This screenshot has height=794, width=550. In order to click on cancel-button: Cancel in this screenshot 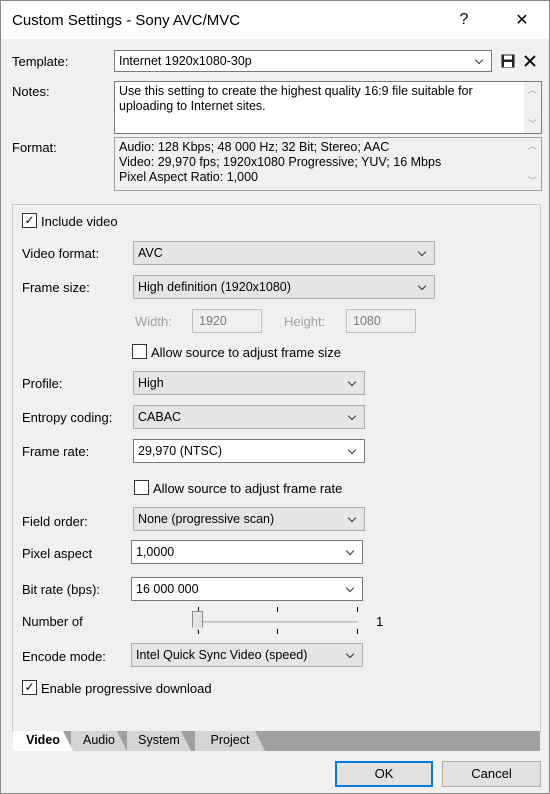, I will do `click(491, 774)`.